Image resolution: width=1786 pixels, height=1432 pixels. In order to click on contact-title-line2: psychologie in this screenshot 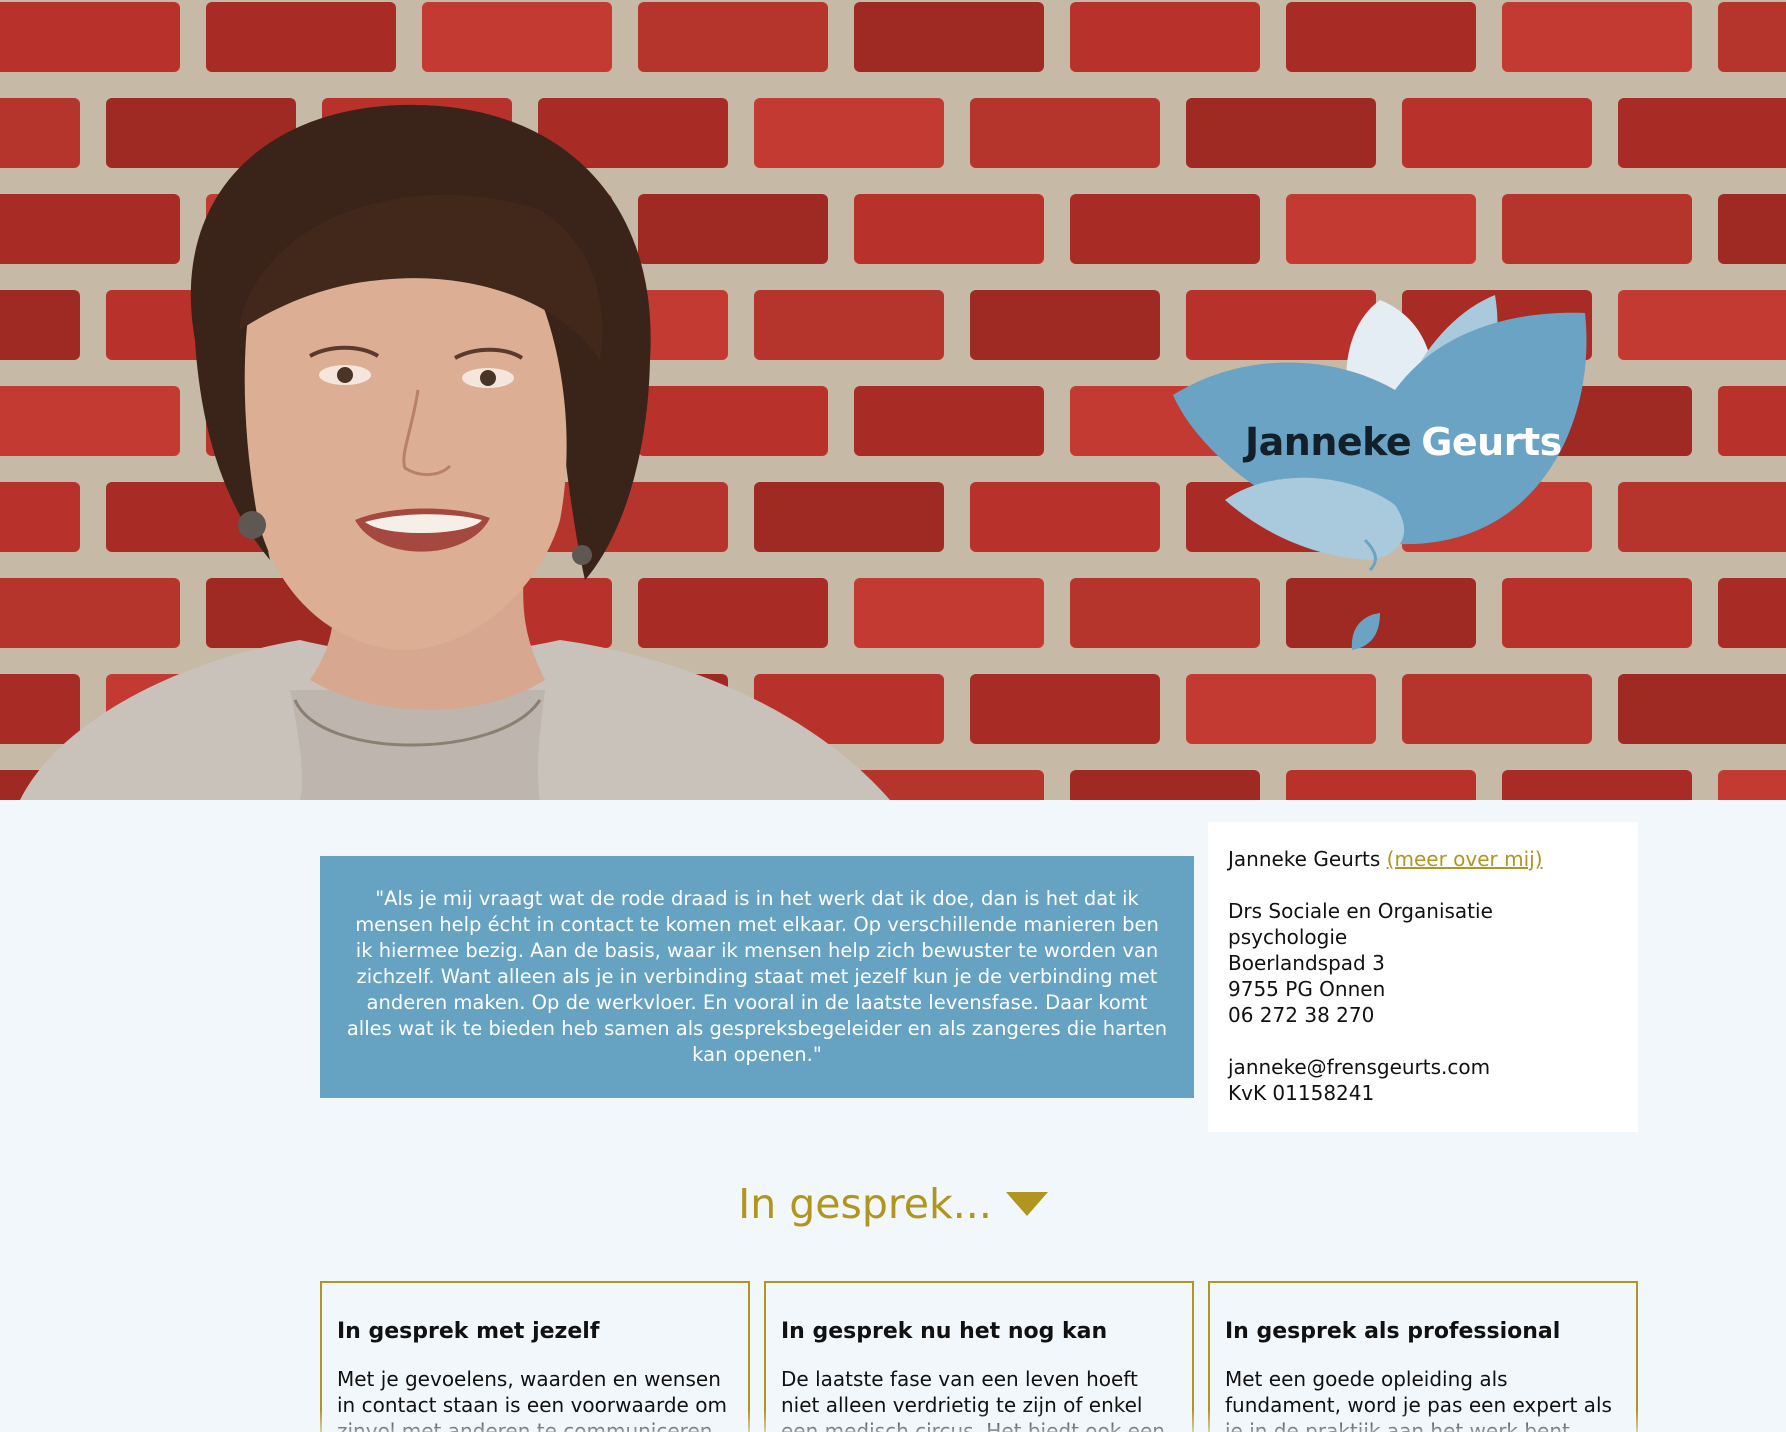, I will do `click(1288, 937)`.